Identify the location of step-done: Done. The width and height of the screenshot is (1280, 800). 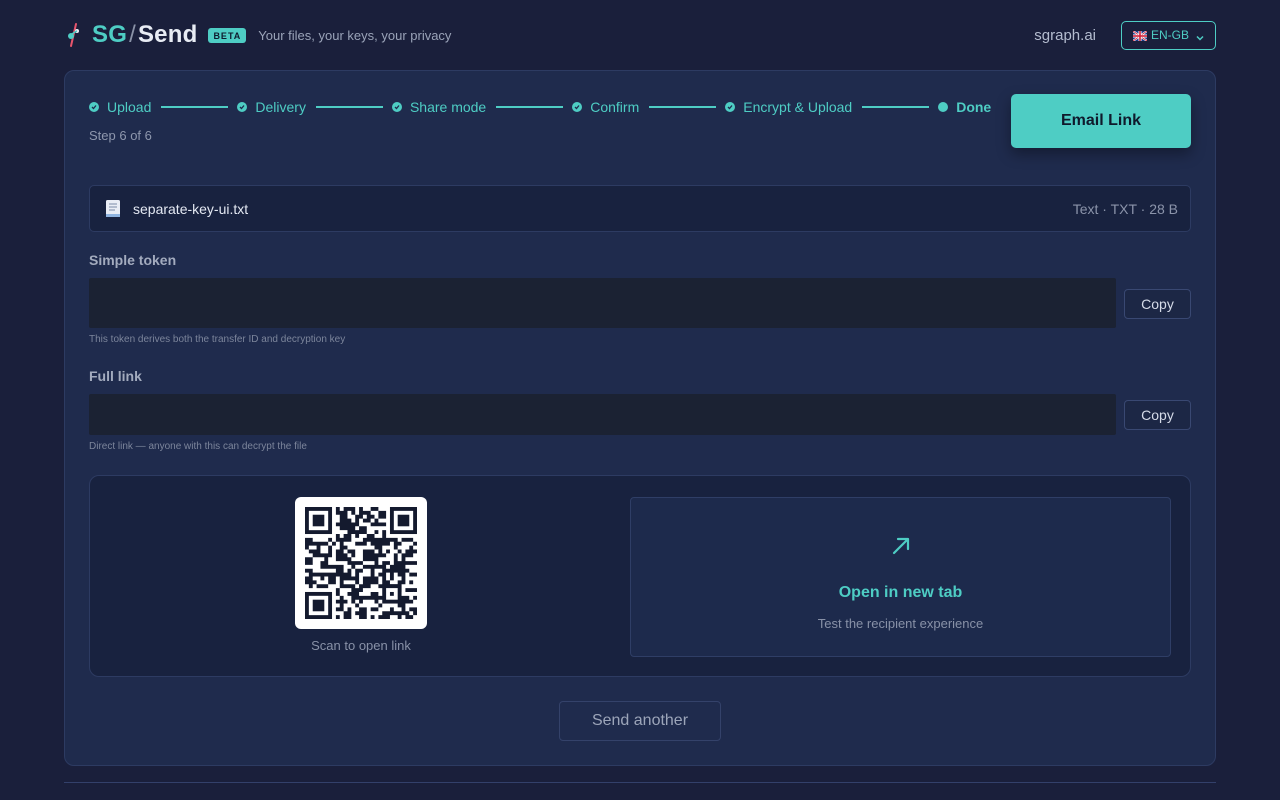
(964, 107).